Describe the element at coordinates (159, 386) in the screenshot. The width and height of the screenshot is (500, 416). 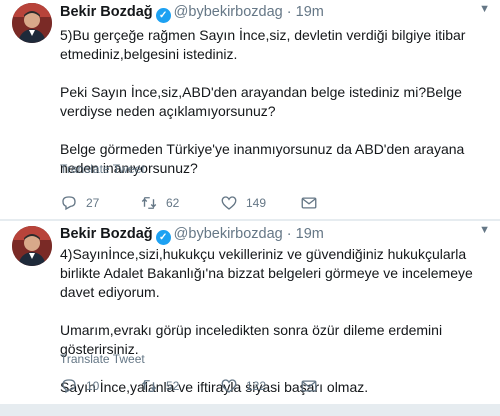
I see `retweet-button: 52` at that location.